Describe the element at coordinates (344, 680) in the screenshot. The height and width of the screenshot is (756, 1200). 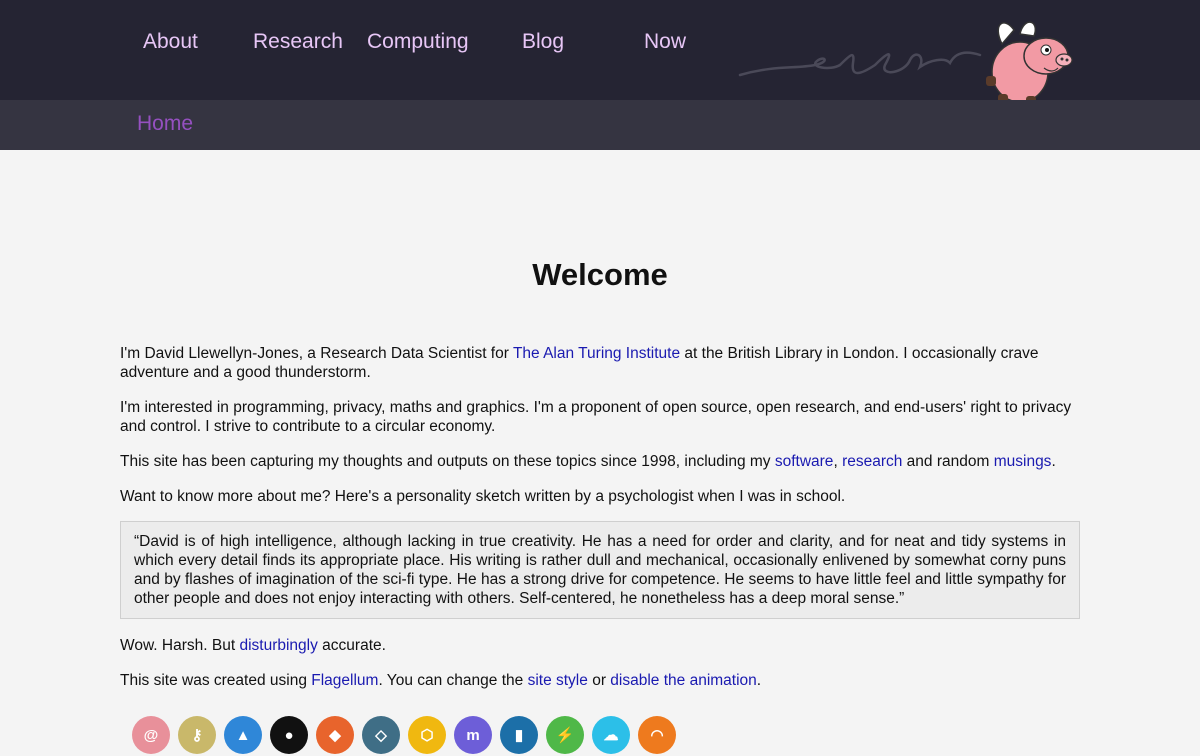
I see `flagellum-link: Flagellum` at that location.